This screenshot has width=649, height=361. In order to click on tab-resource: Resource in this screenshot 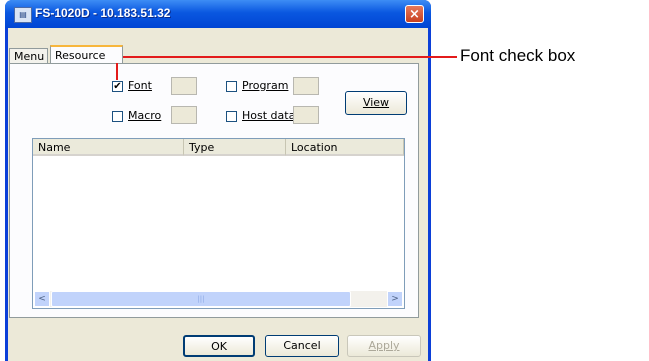, I will do `click(86, 54)`.